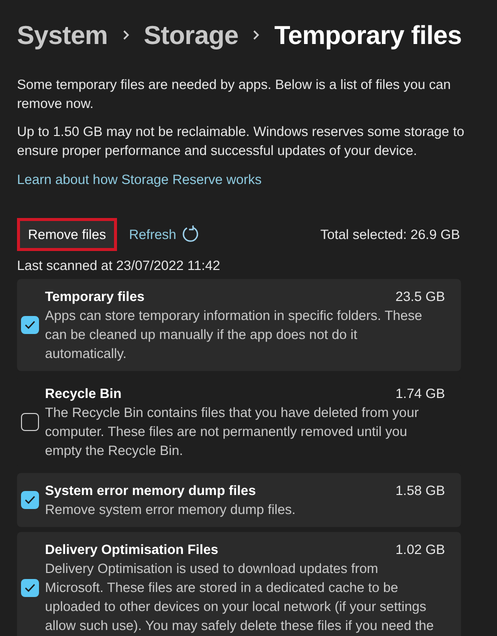  I want to click on refresh-link: Refresh, so click(152, 234).